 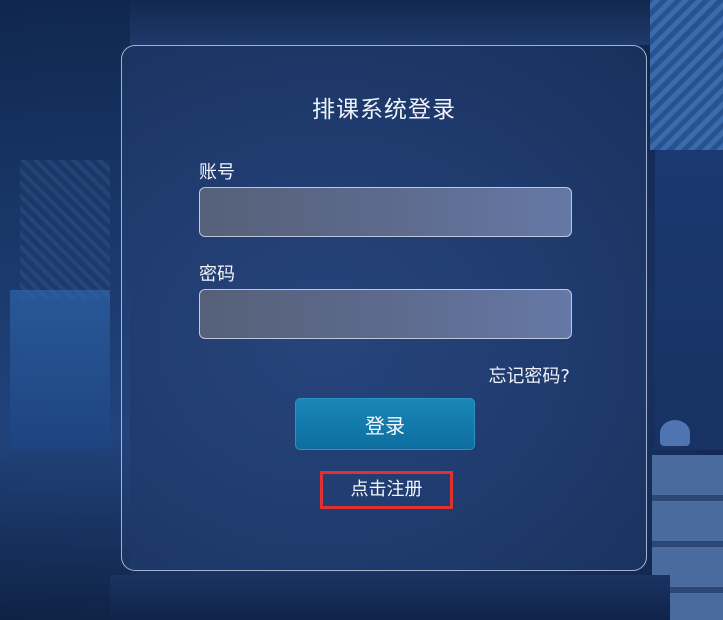 What do you see at coordinates (390, 597) in the screenshot?
I see `background-floor` at bounding box center [390, 597].